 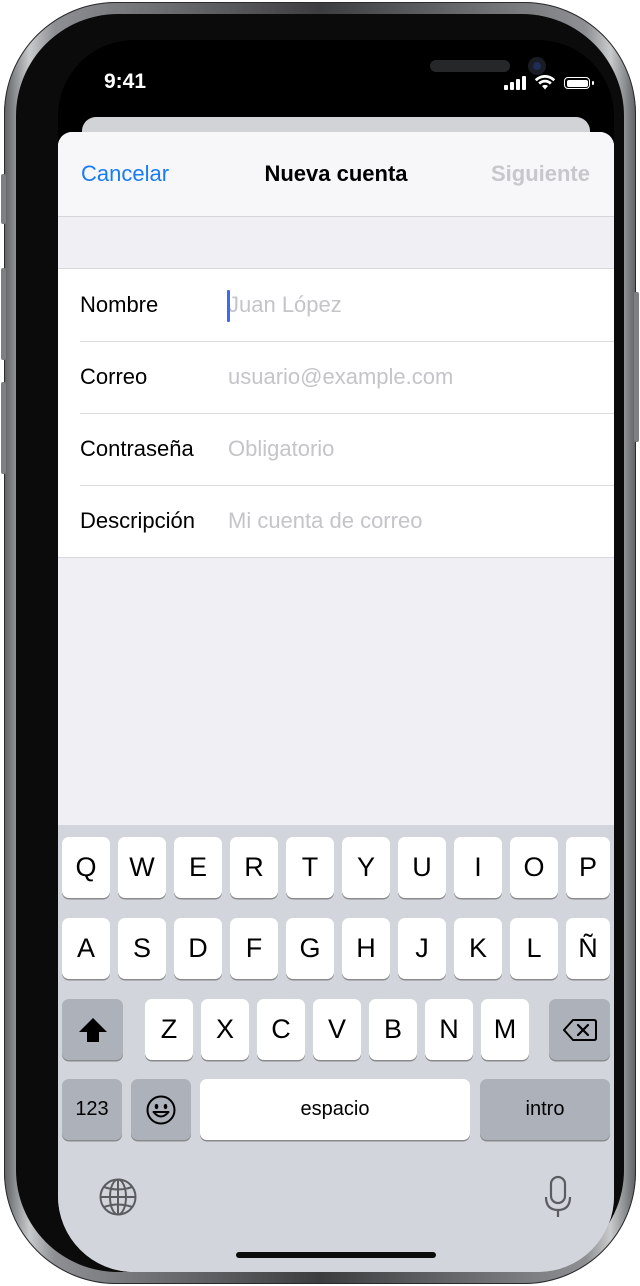 I want to click on key-v: V, so click(x=337, y=1029).